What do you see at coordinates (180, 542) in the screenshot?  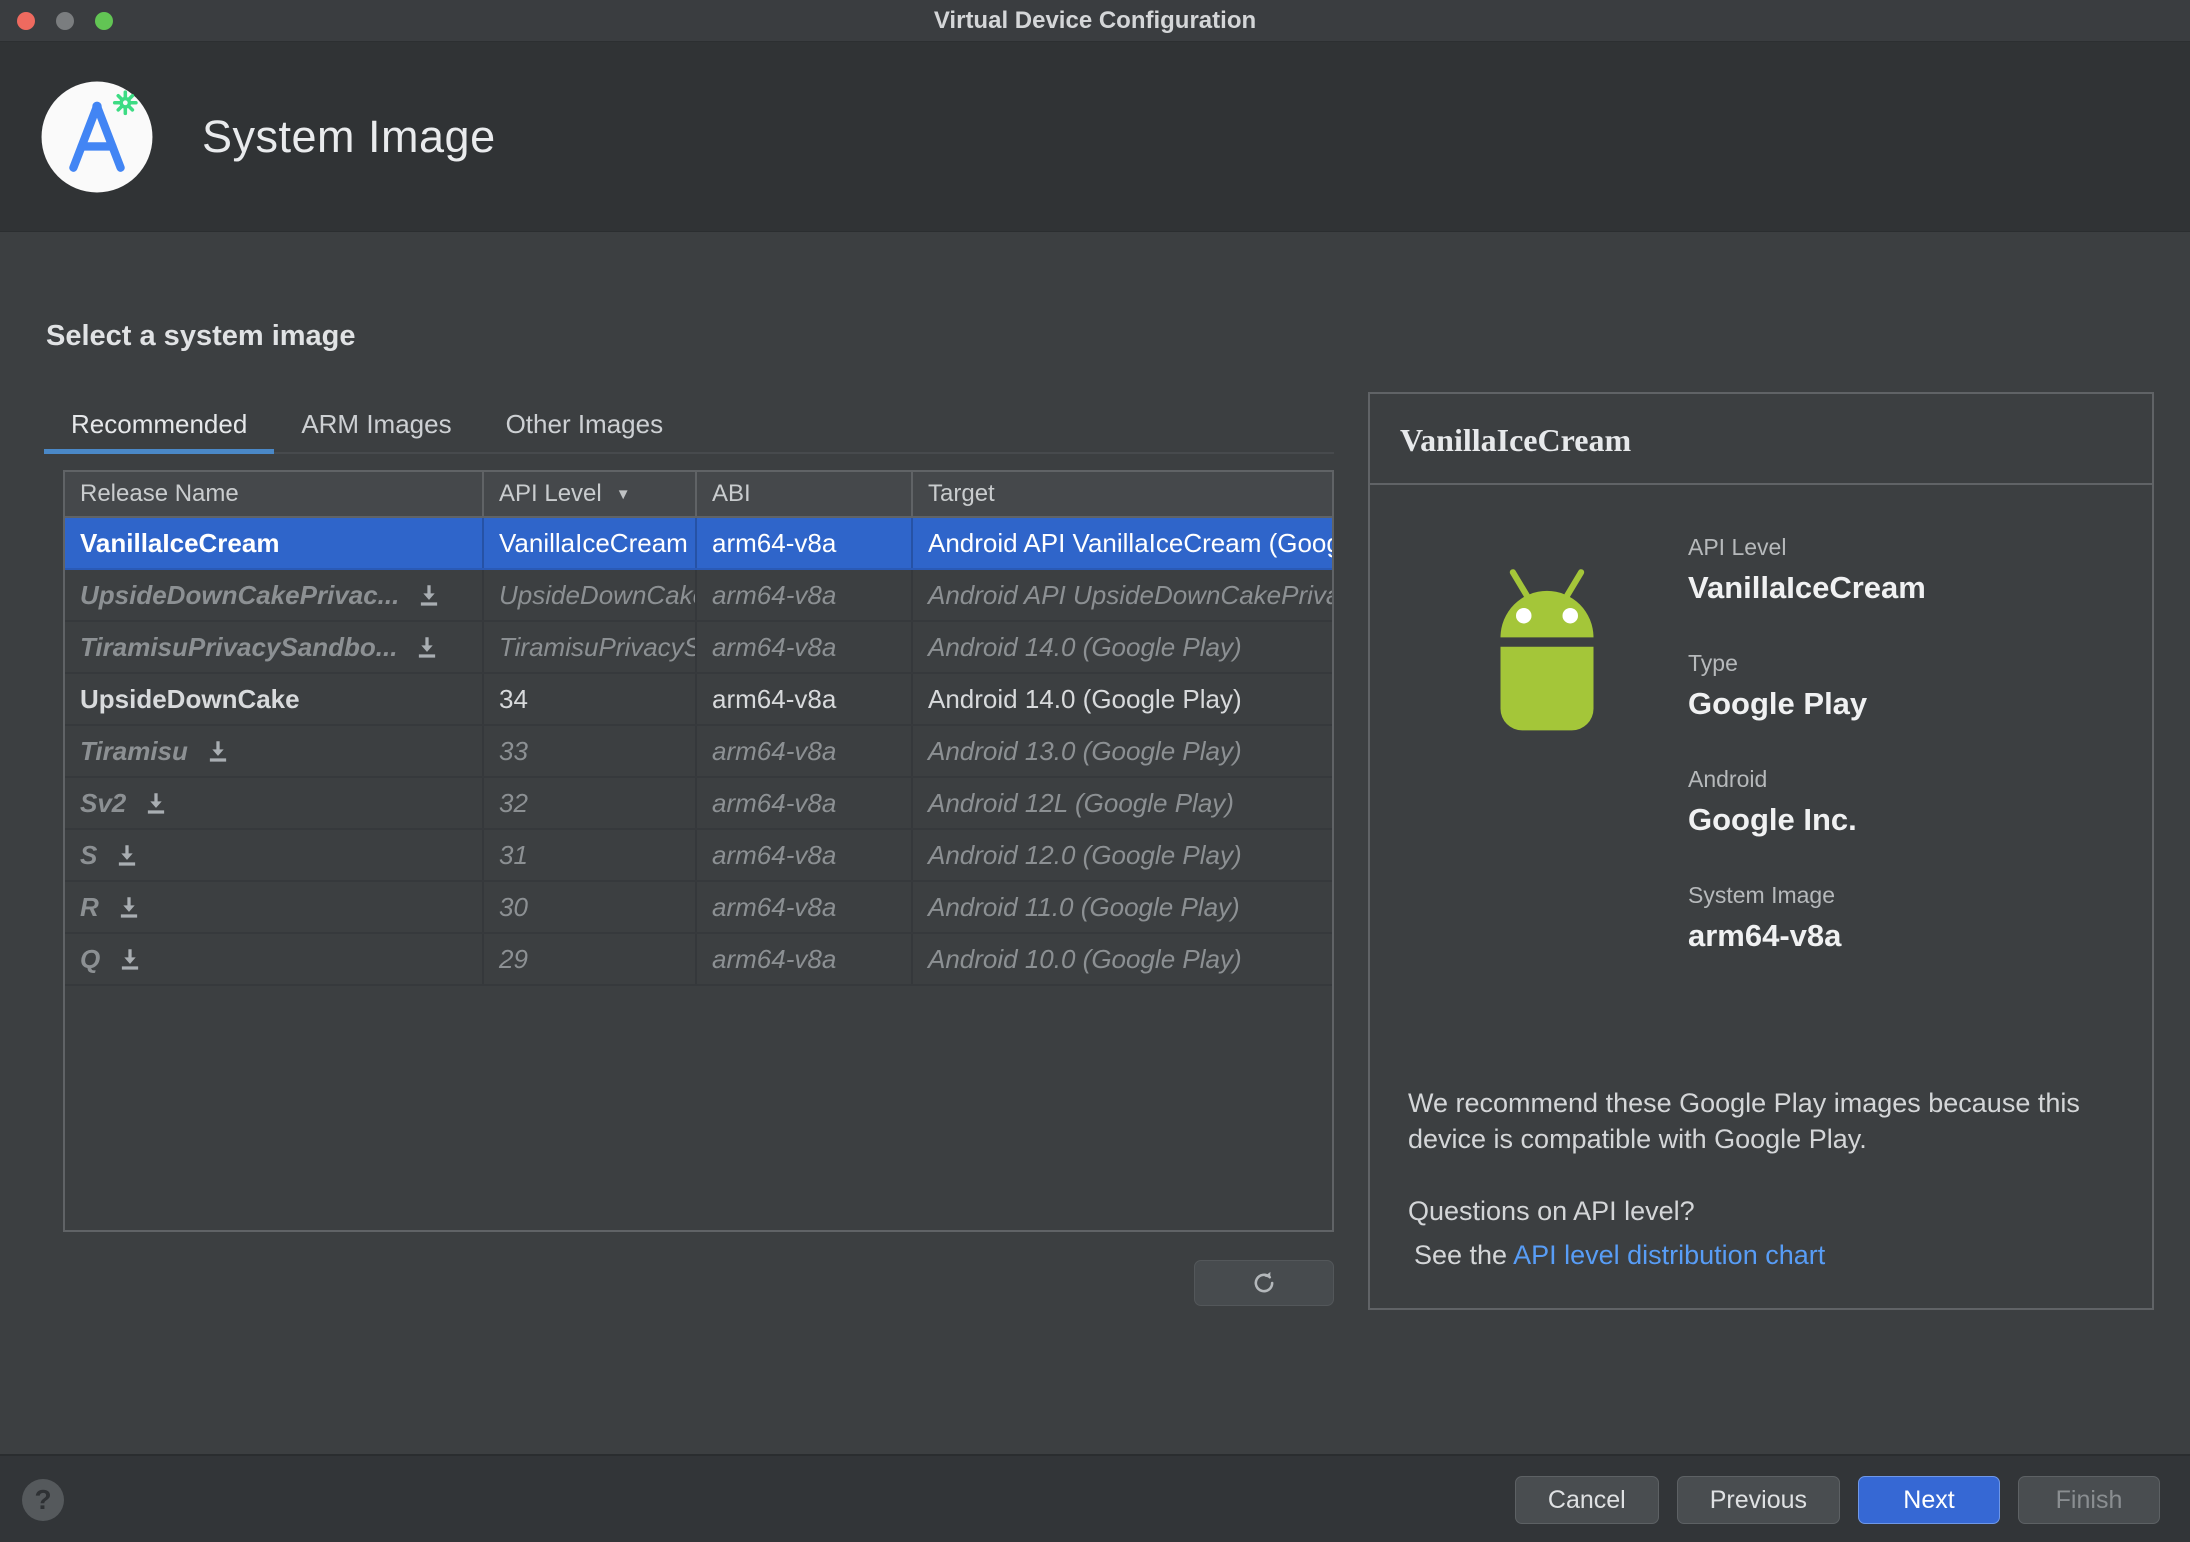 I see `release-name: VanillaIceCream` at bounding box center [180, 542].